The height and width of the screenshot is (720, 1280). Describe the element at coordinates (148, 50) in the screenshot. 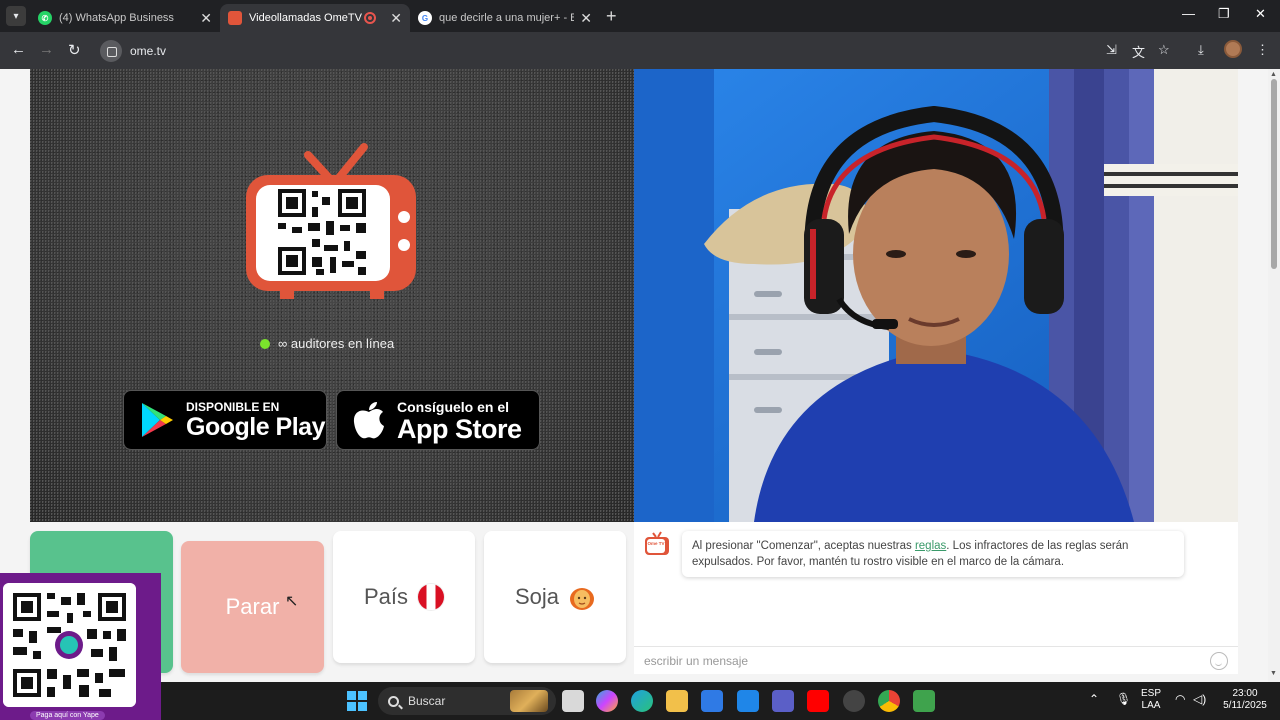

I see `url-text: ome.tv` at that location.